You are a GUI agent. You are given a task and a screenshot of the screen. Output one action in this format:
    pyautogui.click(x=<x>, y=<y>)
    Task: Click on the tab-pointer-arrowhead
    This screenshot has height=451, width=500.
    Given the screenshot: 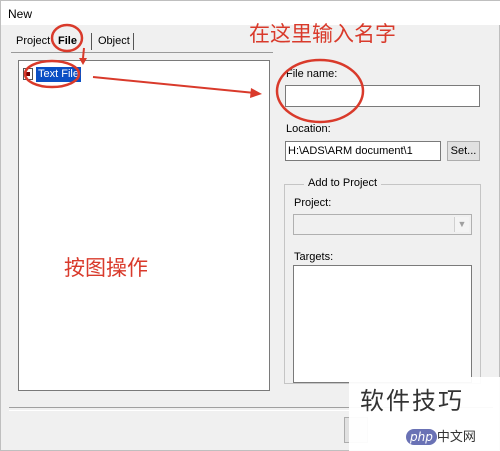 What is the action you would take?
    pyautogui.click(x=83, y=61)
    